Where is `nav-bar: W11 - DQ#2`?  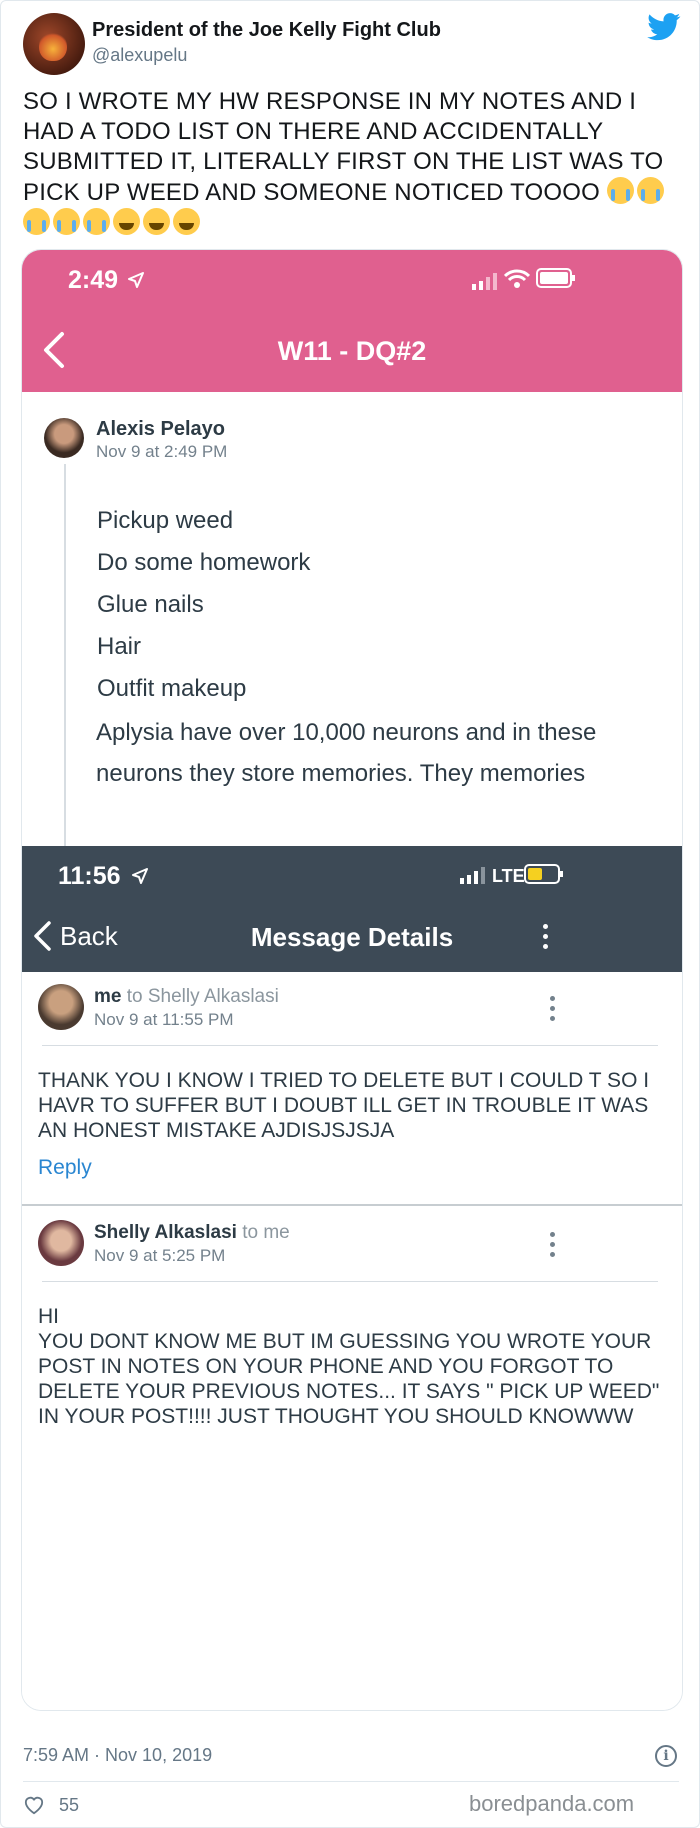
nav-bar: W11 - DQ#2 is located at coordinates (352, 352).